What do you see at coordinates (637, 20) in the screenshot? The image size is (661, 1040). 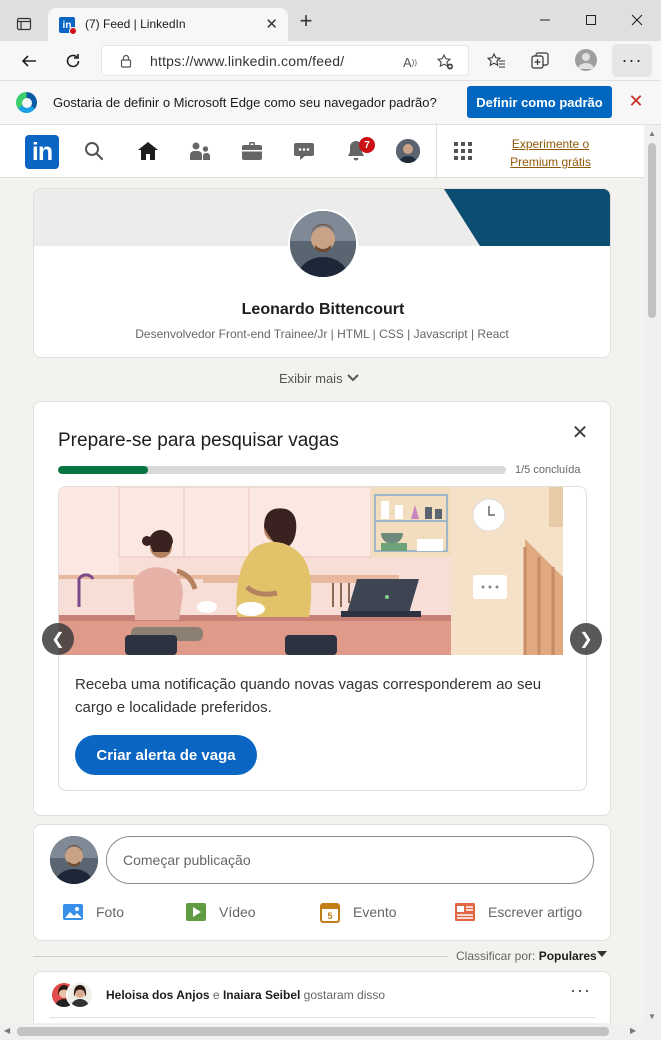 I see `window-close-icon` at bounding box center [637, 20].